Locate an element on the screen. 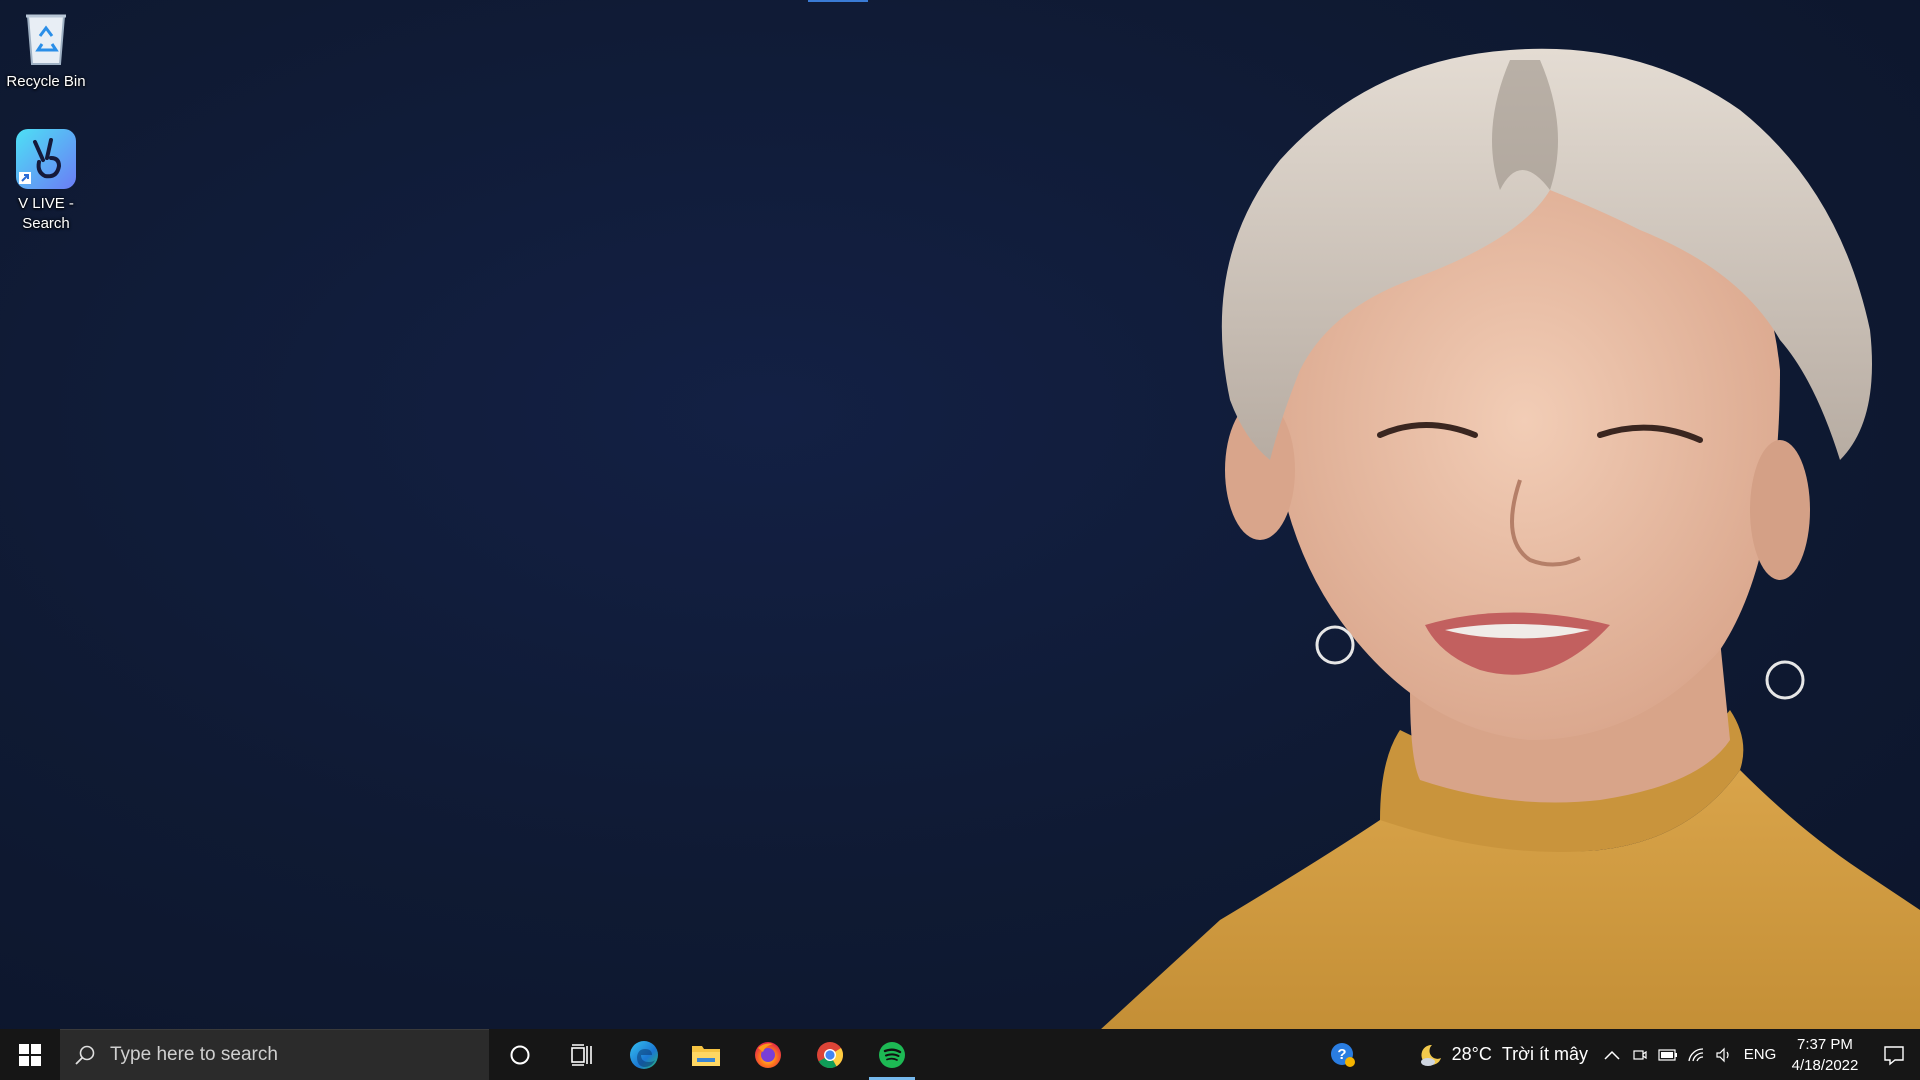 This screenshot has height=1080, width=1920. taskbar-app-file-explorer is located at coordinates (706, 1054).